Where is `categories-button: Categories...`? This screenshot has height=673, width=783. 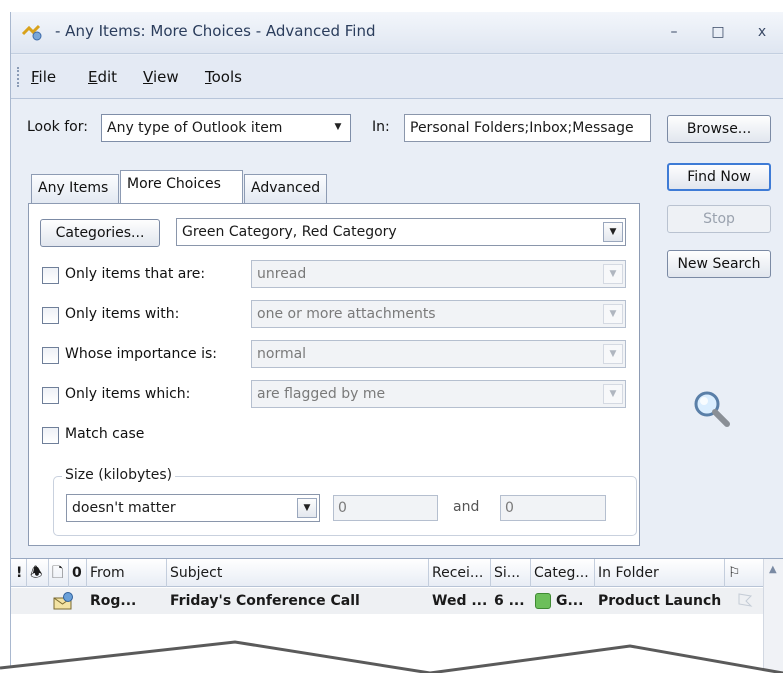
categories-button: Categories... is located at coordinates (100, 233).